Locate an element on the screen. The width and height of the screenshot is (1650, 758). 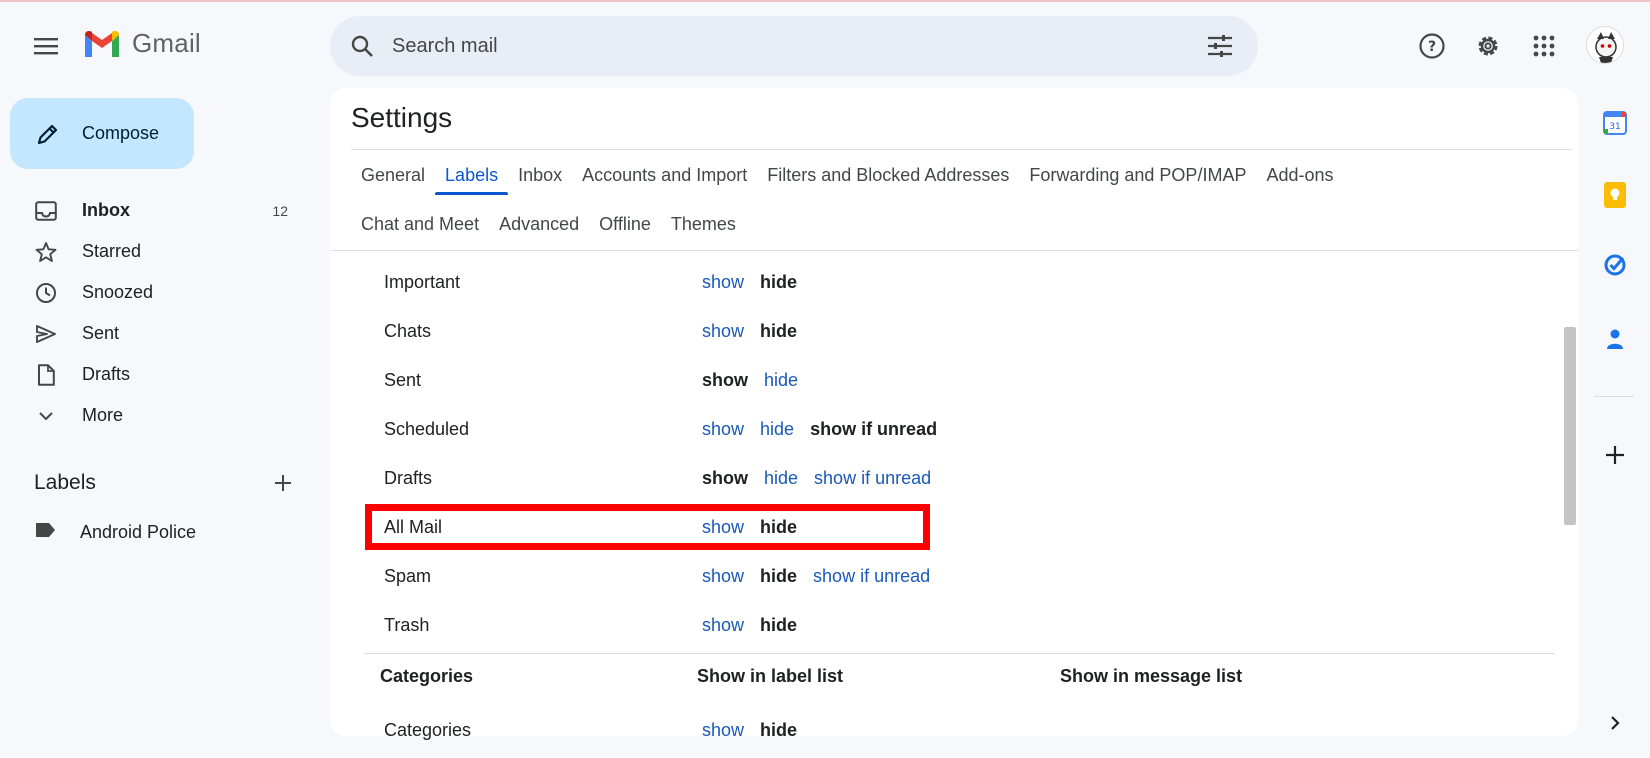
search-input: Search mail is located at coordinates (795, 46).